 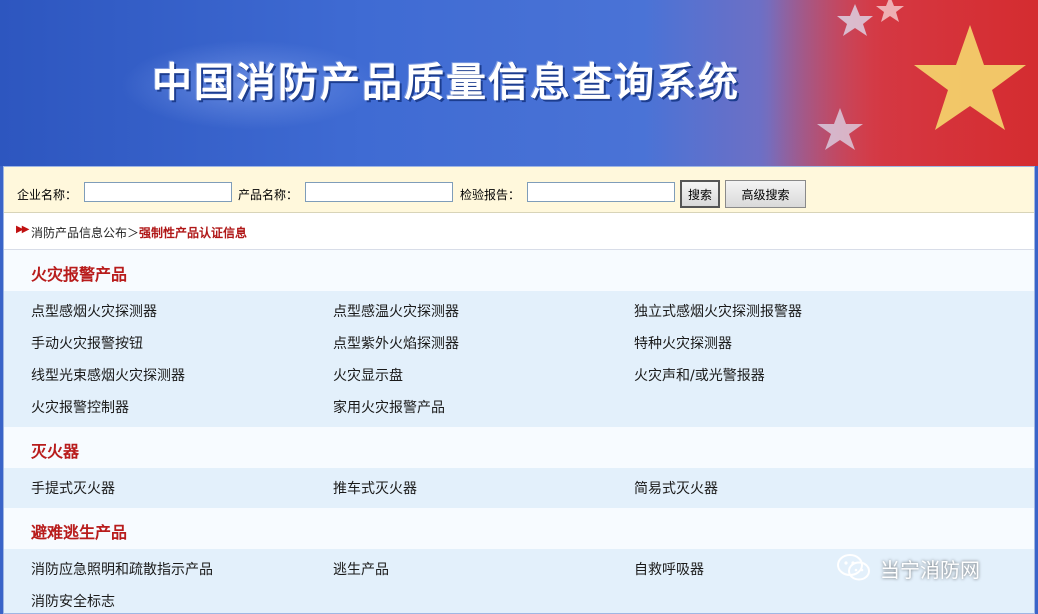 What do you see at coordinates (268, 195) in the screenshot?
I see `product-name-label: 产品名称：` at bounding box center [268, 195].